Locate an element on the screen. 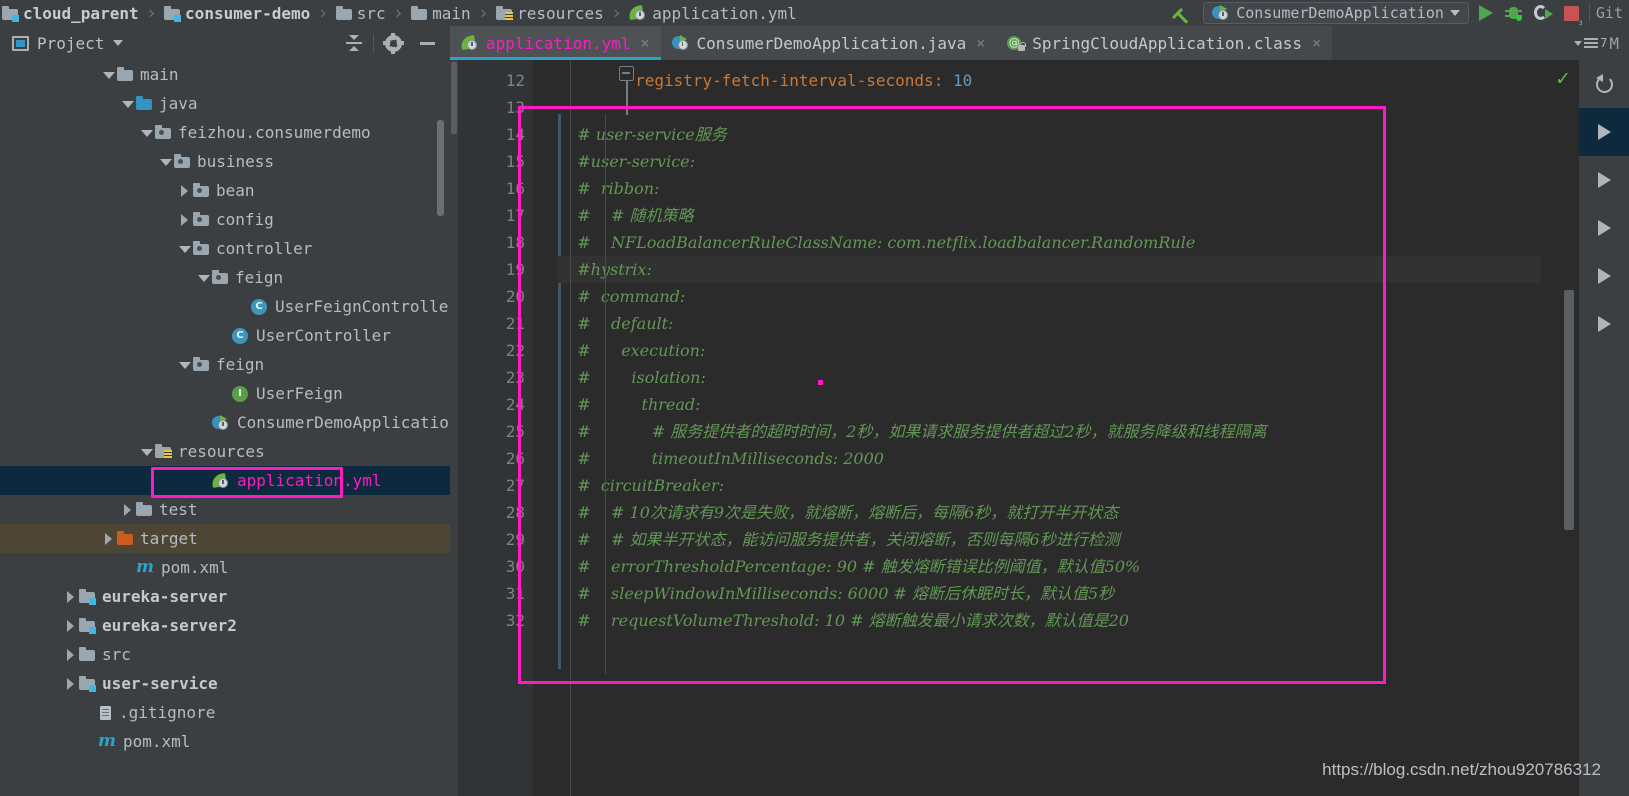 This screenshot has width=1629, height=796. breadcrumb-item-application-yml: application.yml is located at coordinates (712, 13).